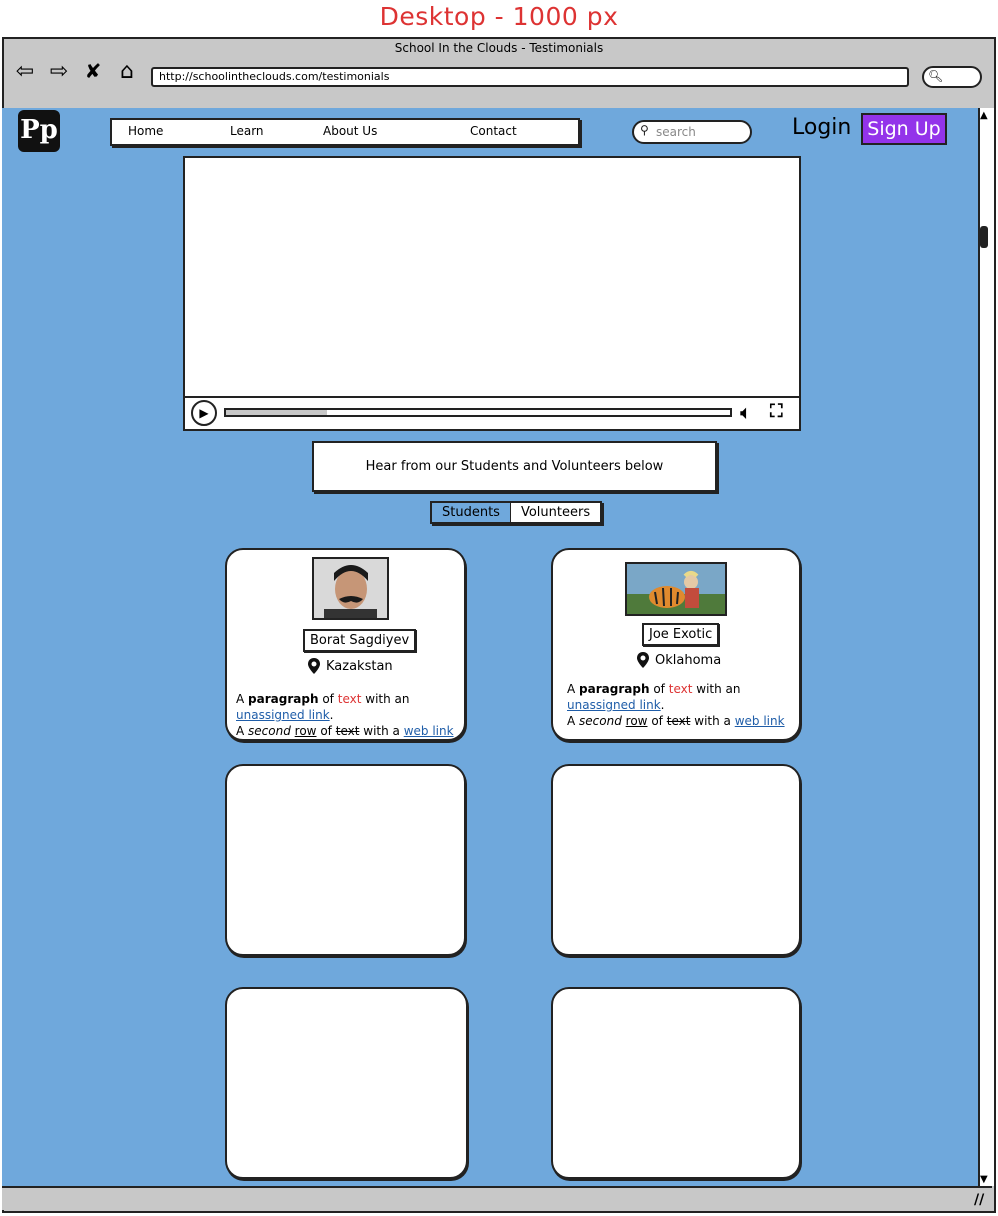 This screenshot has width=998, height=1216. I want to click on fullscreen-icon: ⛶, so click(776, 411).